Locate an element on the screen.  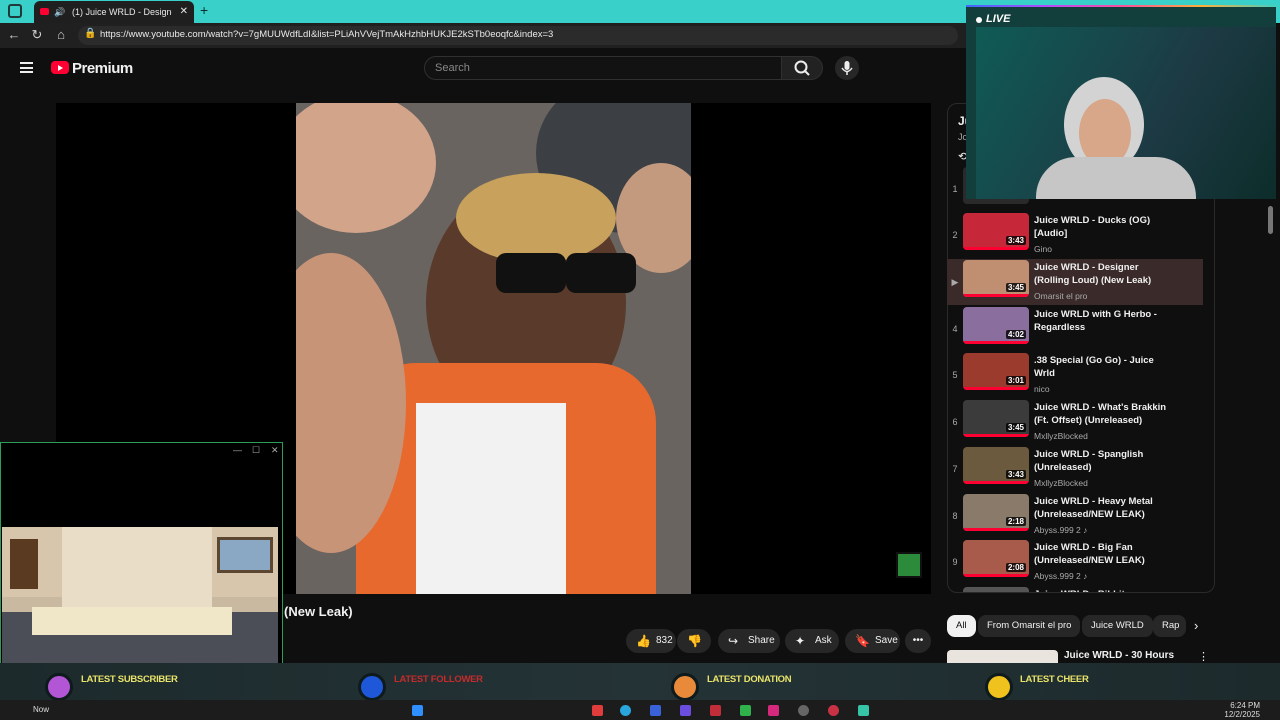
latest-follower-label: LATEST FOLLOWER is located at coordinates (438, 679).